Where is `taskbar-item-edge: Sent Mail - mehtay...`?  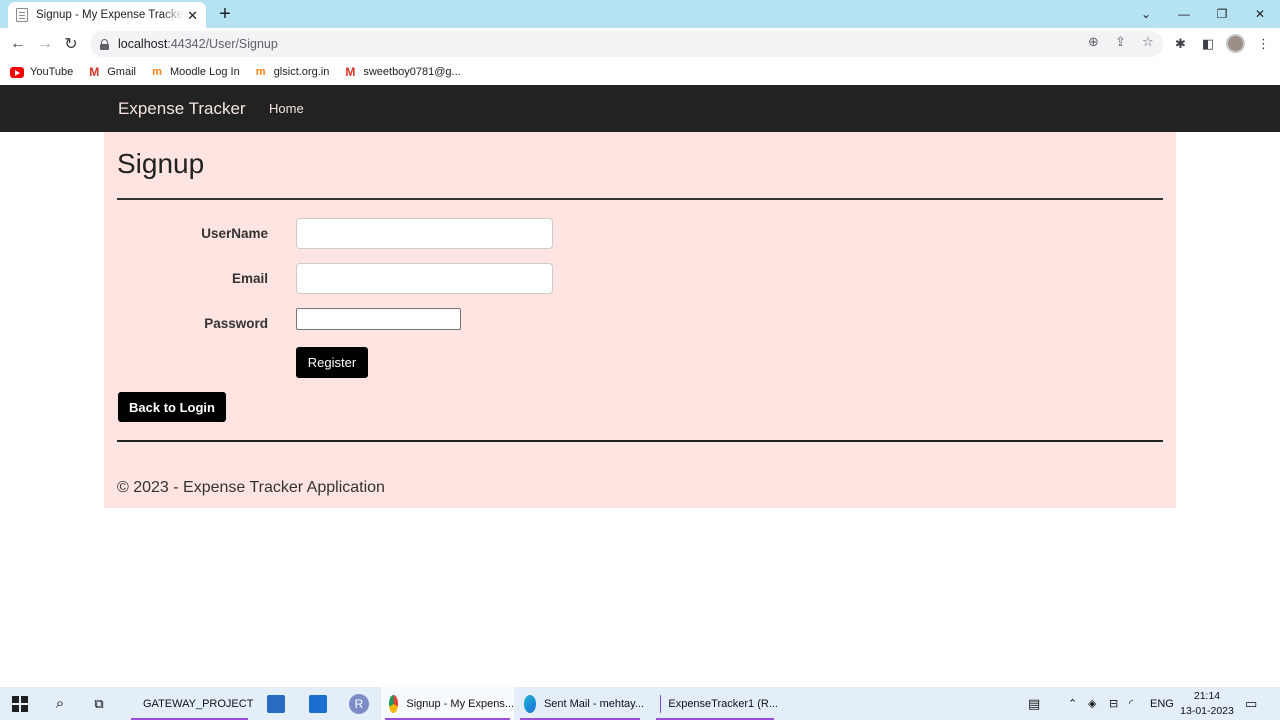 taskbar-item-edge: Sent Mail - mehtay... is located at coordinates (580, 703).